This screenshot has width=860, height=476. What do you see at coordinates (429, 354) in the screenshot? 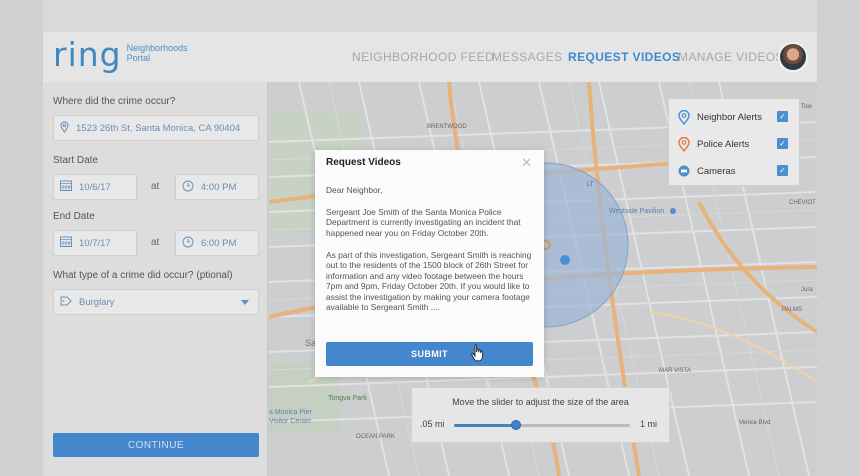
I see `submit-button: SUBMIT` at bounding box center [429, 354].